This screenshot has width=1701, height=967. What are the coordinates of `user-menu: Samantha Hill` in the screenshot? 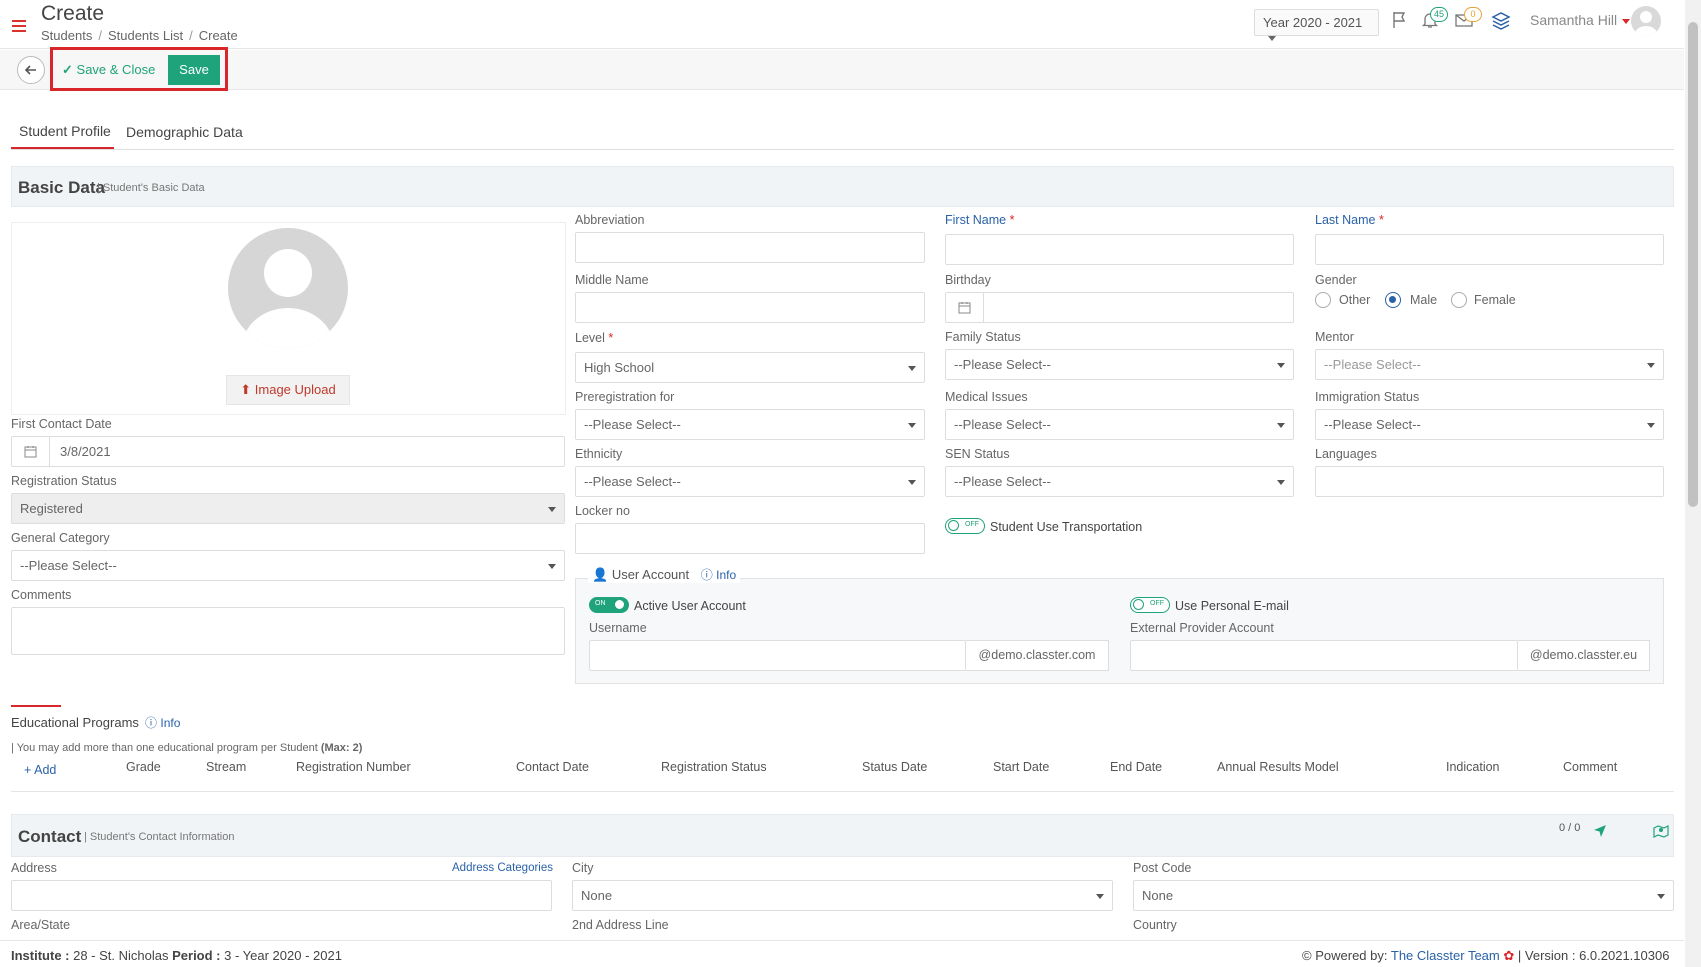 It's located at (1580, 20).